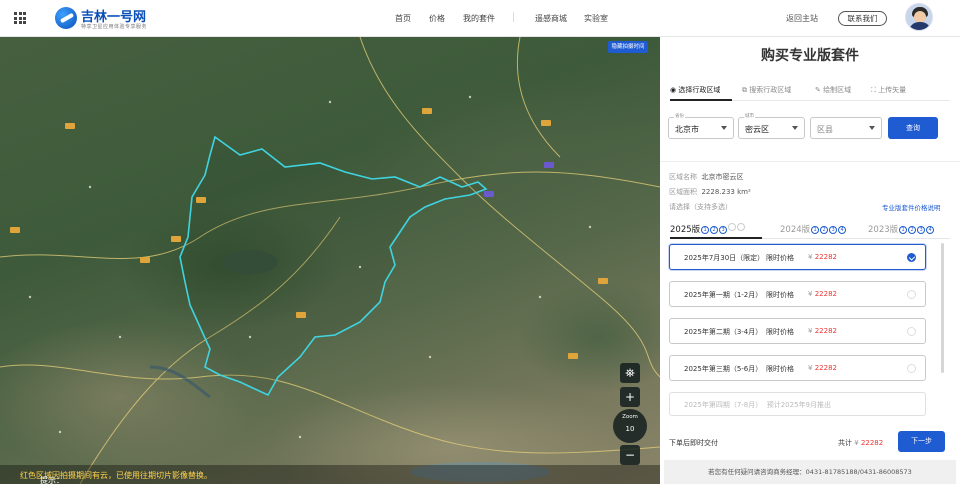 This screenshot has height=484, width=960. Describe the element at coordinates (630, 455) in the screenshot. I see `zoom-out-button: −` at that location.